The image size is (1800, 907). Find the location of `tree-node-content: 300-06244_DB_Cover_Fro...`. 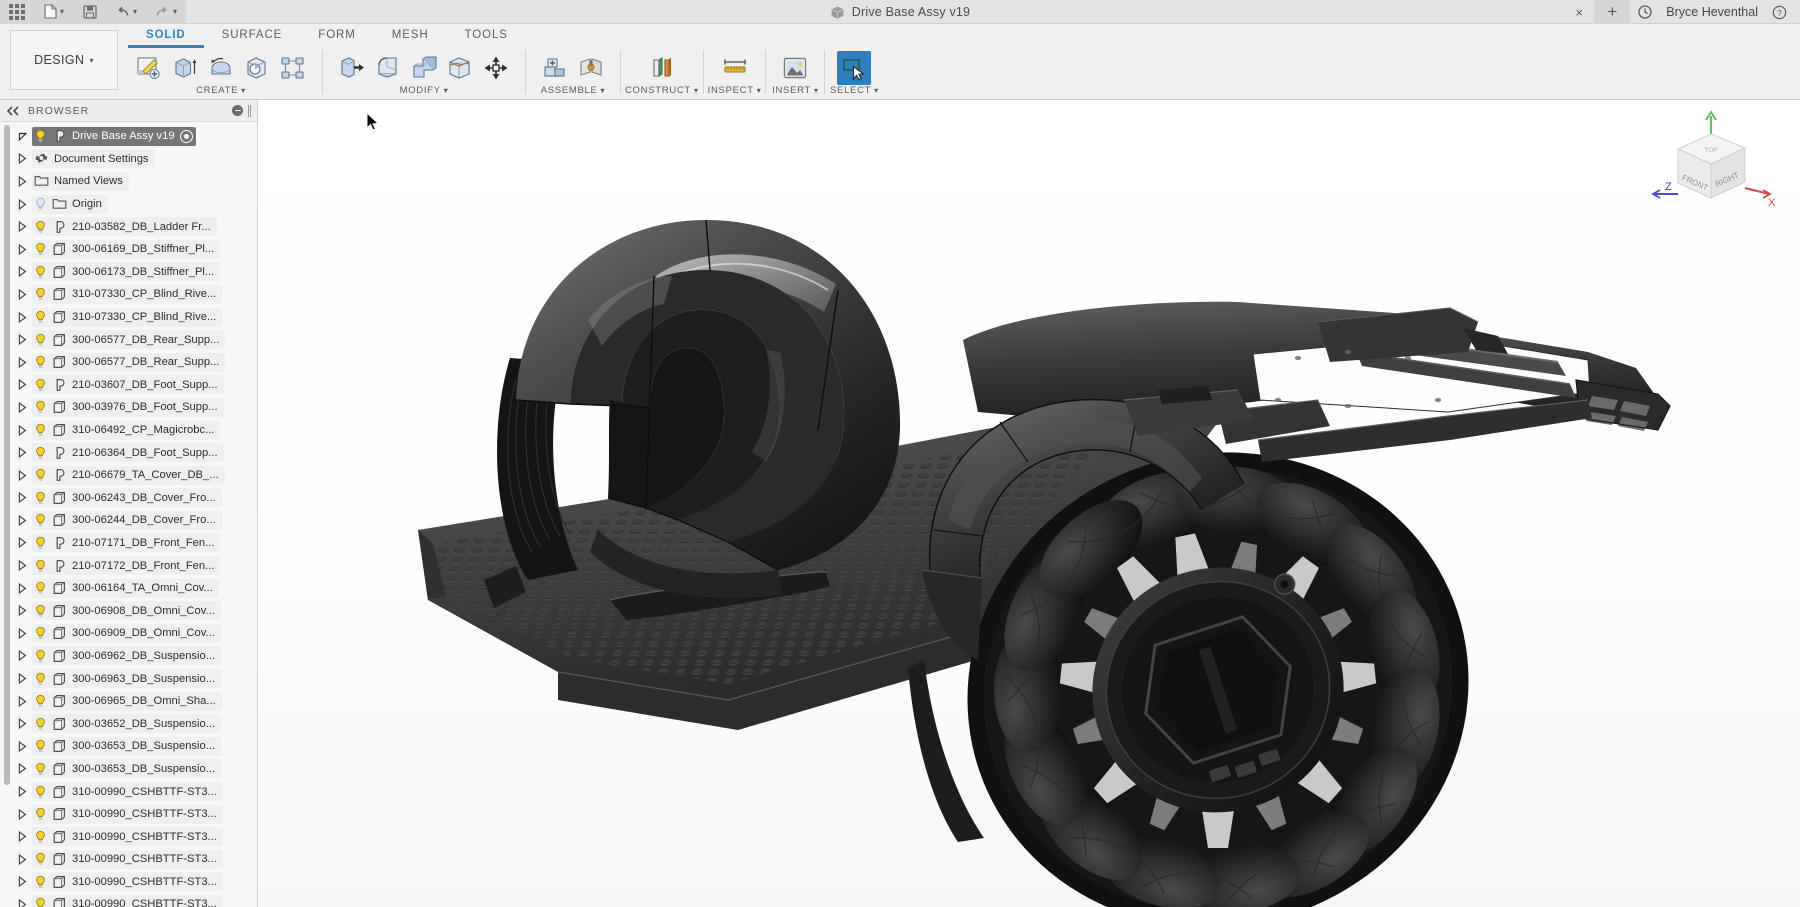

tree-node-content: 300-06244_DB_Cover_Fro... is located at coordinates (127, 520).